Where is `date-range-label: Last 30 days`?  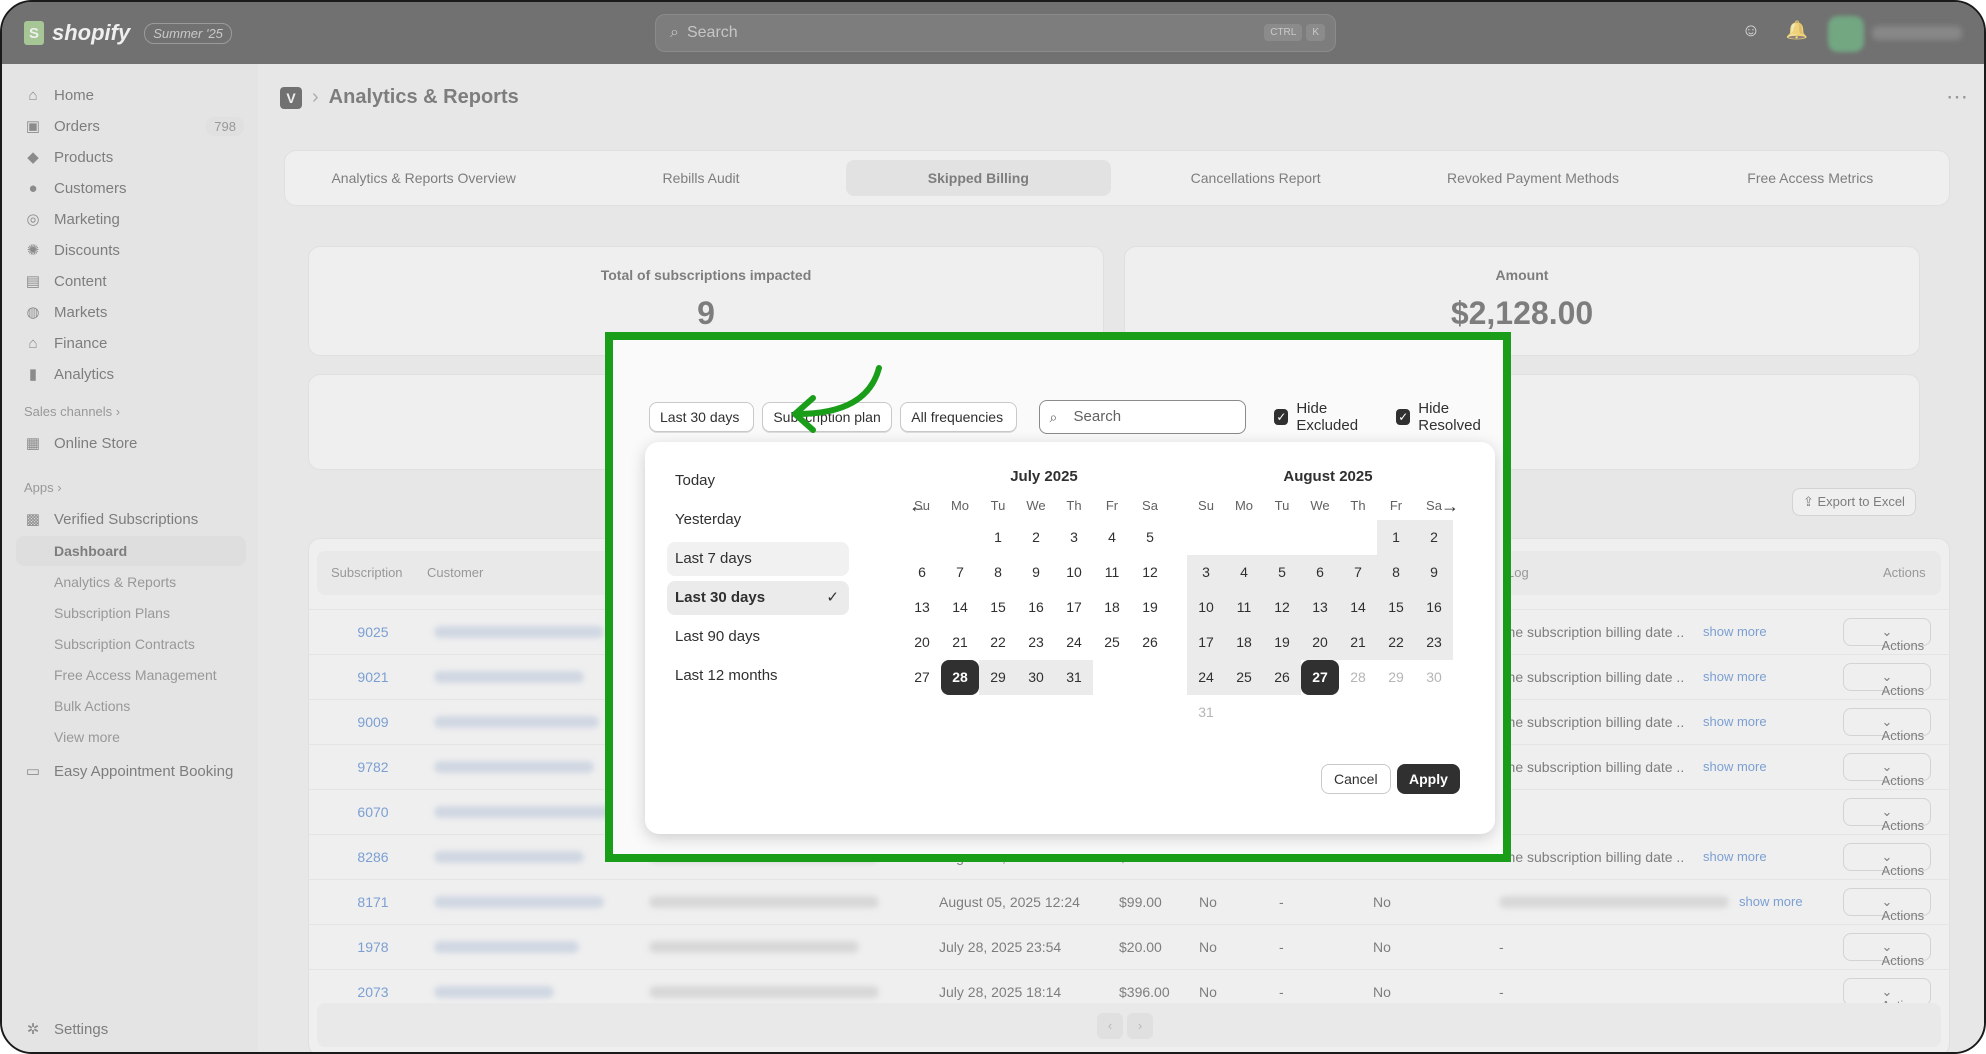 date-range-label: Last 30 days is located at coordinates (700, 417).